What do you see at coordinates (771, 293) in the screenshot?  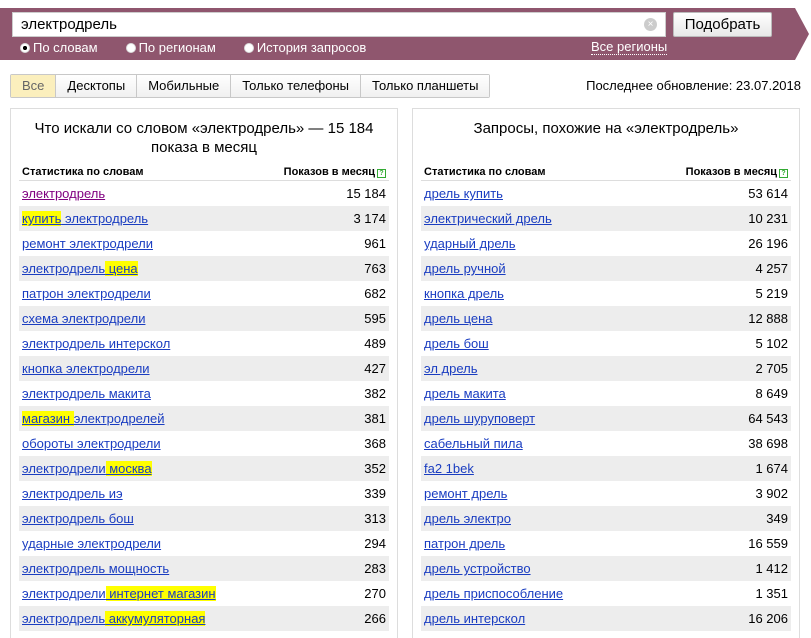 I see `impressions-count: 5 219` at bounding box center [771, 293].